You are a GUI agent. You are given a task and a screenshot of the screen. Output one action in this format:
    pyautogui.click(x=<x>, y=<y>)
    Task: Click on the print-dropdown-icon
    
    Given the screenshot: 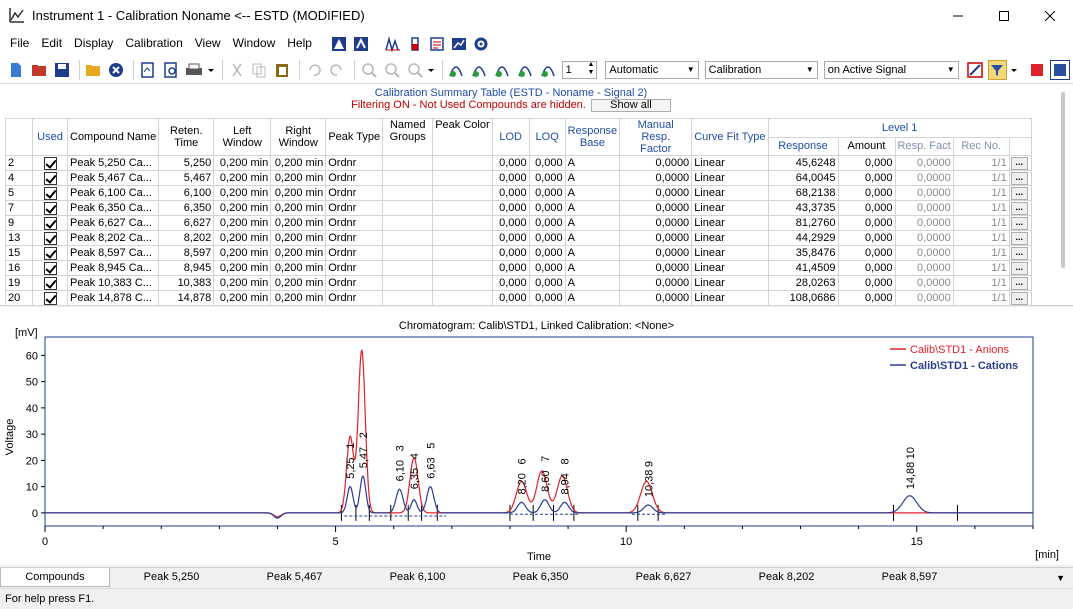 What is the action you would take?
    pyautogui.click(x=211, y=70)
    